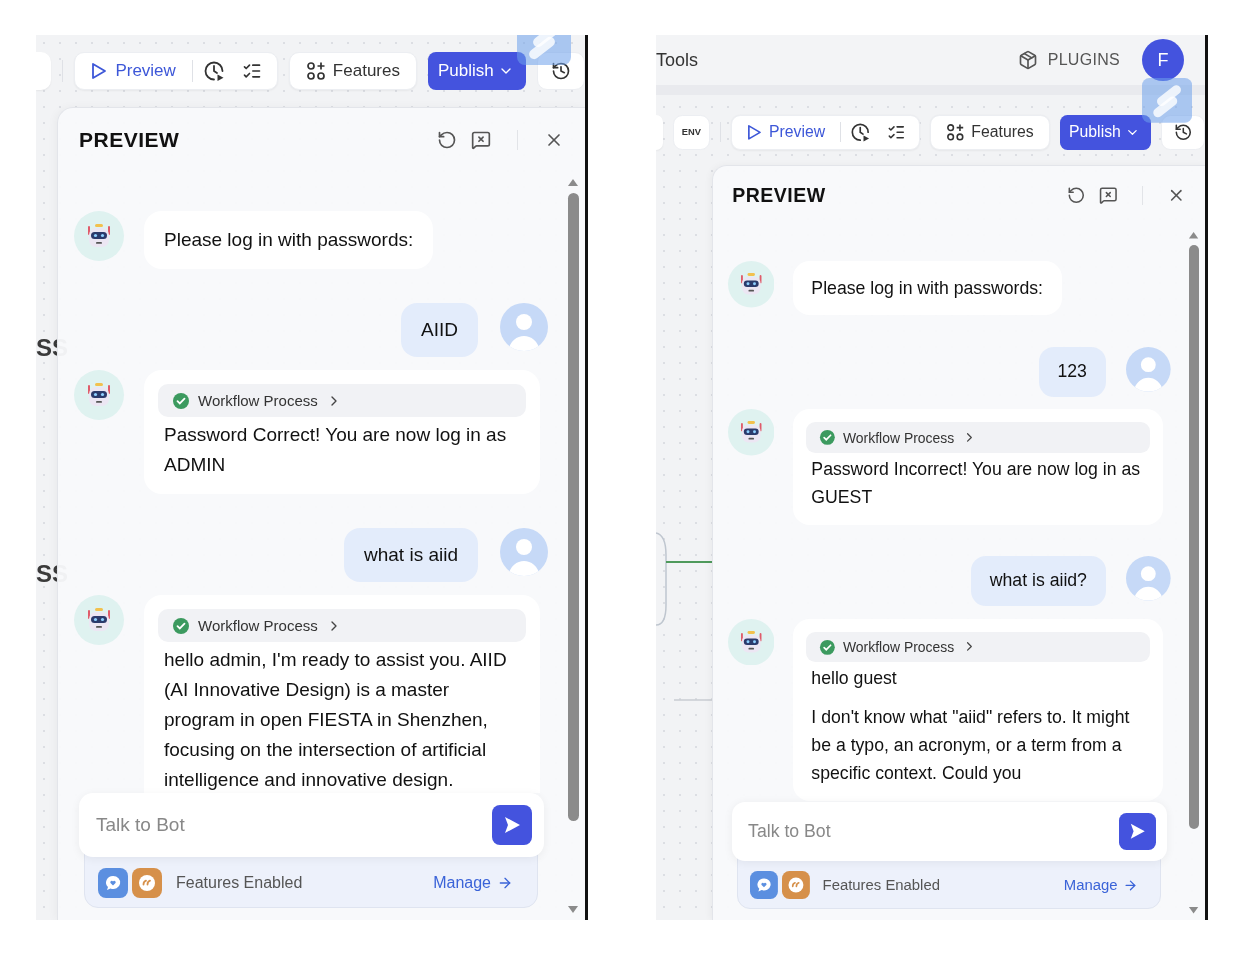 The image size is (1252, 964). I want to click on page-title: Tools, so click(678, 60).